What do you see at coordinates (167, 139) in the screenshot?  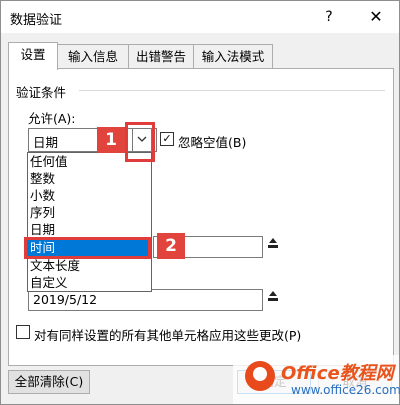 I see `ignore-blank-checkbox: ✓` at bounding box center [167, 139].